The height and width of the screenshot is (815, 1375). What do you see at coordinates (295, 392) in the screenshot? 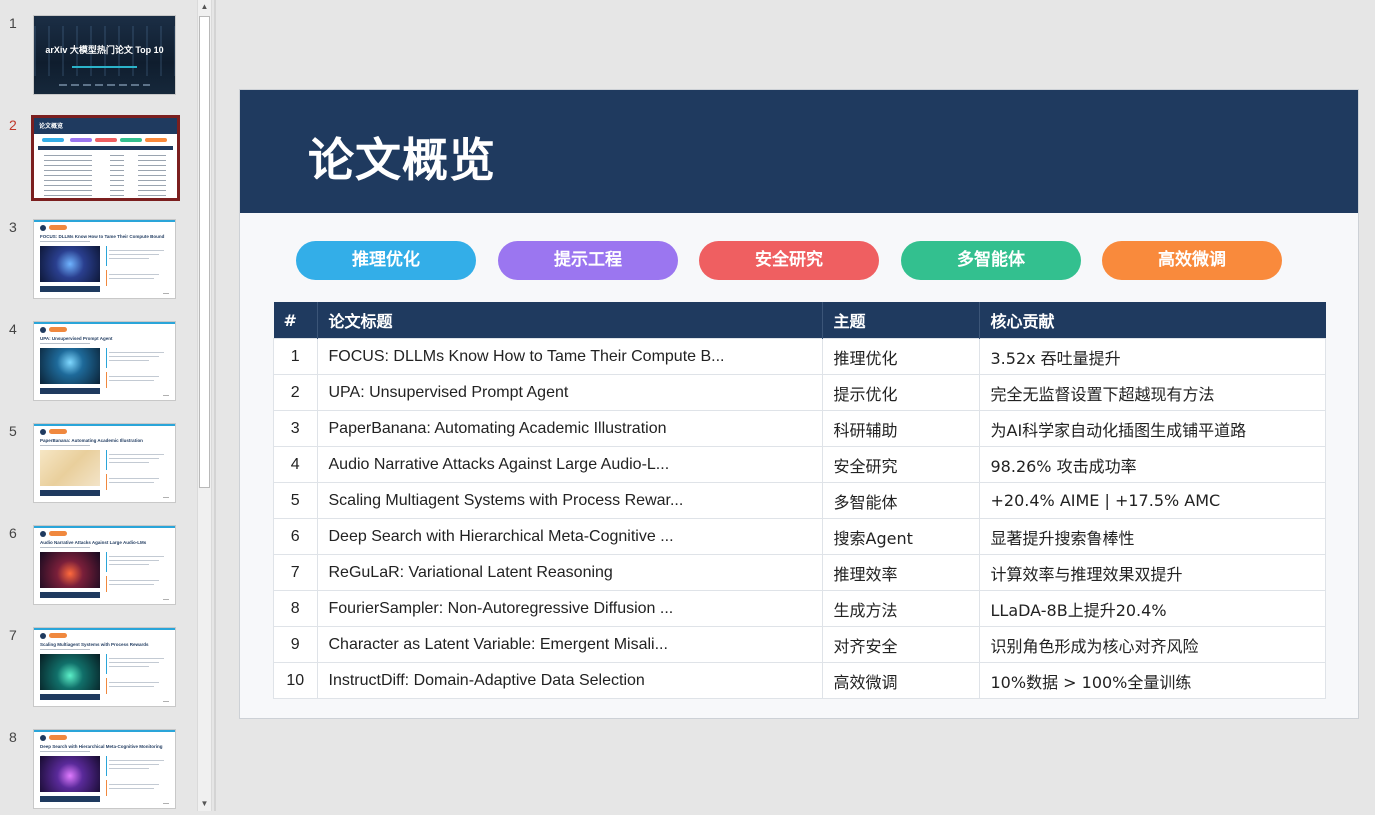
I see `cell-number: 2` at bounding box center [295, 392].